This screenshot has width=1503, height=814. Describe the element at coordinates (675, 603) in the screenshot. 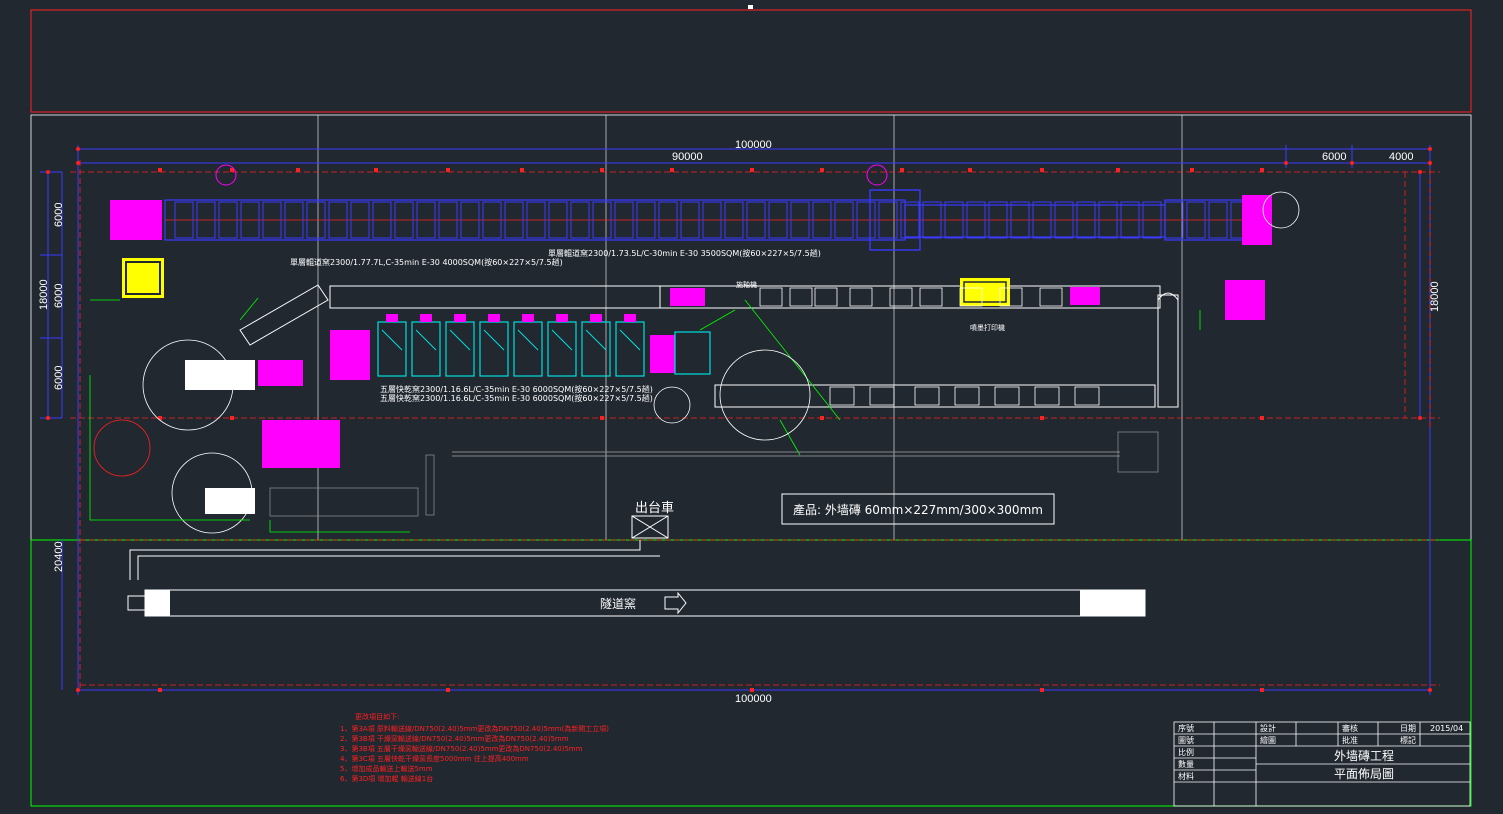

I see `kiln-direction-arrow-icon` at that location.